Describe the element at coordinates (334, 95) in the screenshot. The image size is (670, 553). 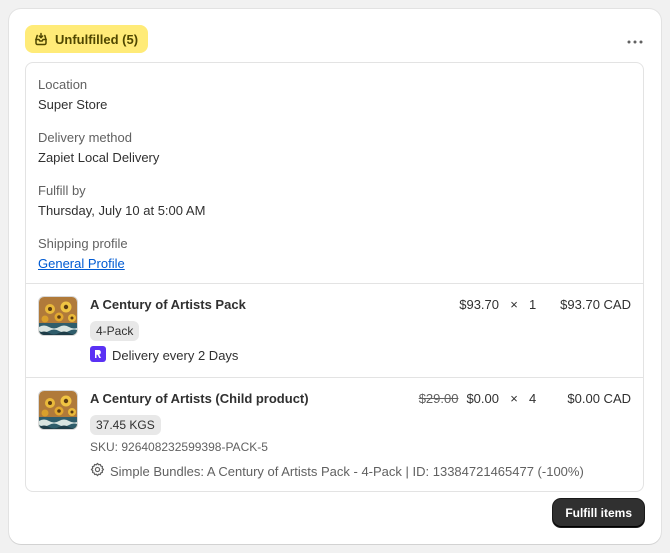
I see `location-block: Location Super Store` at that location.